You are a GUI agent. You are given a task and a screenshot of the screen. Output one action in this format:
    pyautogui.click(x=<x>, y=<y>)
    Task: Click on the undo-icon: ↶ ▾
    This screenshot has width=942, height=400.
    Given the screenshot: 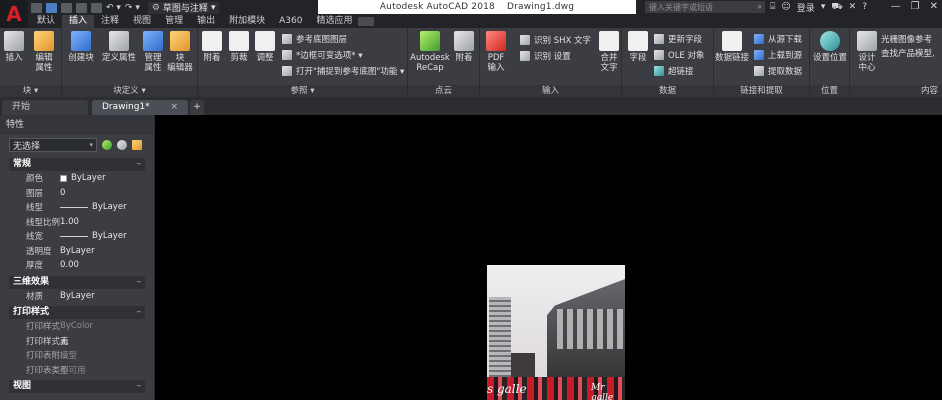 What is the action you would take?
    pyautogui.click(x=113, y=8)
    